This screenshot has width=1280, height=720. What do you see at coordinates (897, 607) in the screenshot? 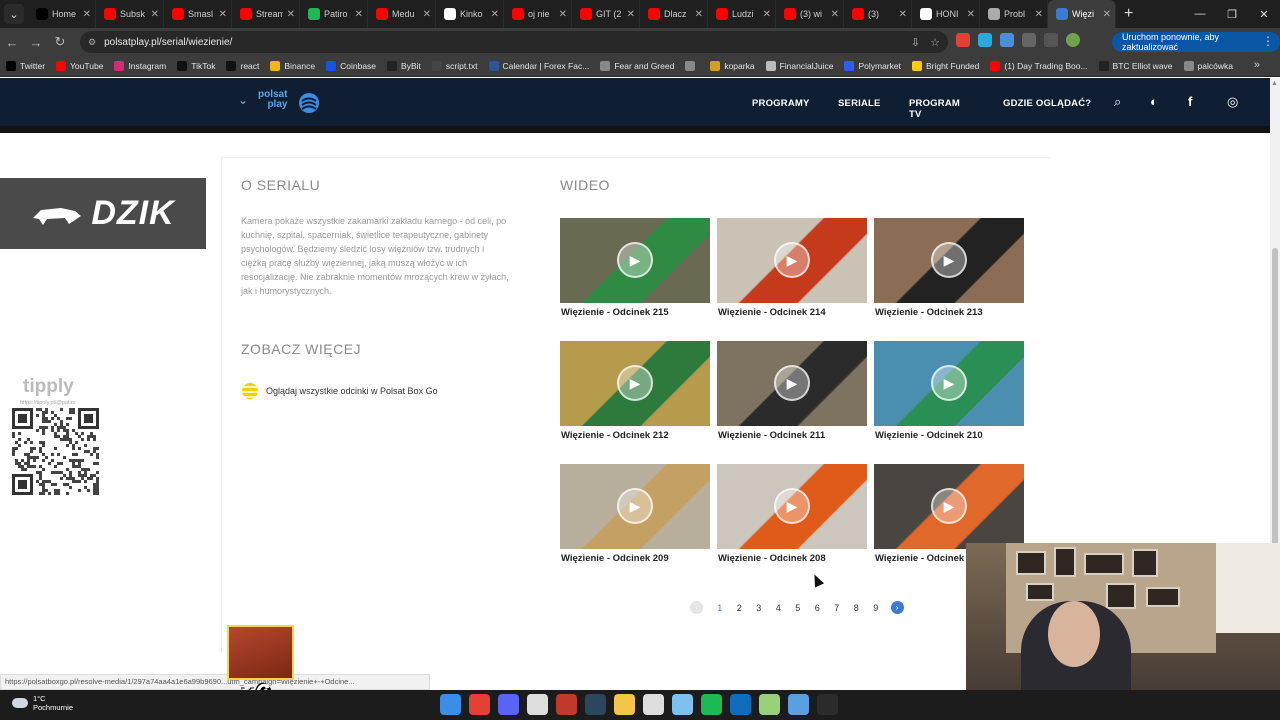
I see `next-page-button: ›` at bounding box center [897, 607].